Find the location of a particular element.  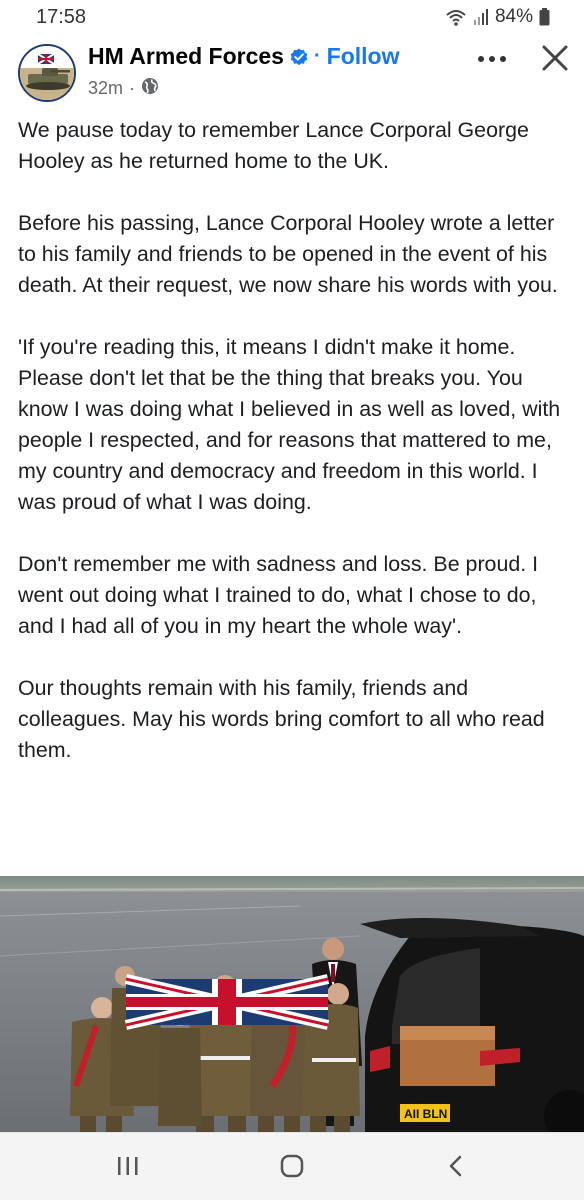

wifi-icon is located at coordinates (456, 17).